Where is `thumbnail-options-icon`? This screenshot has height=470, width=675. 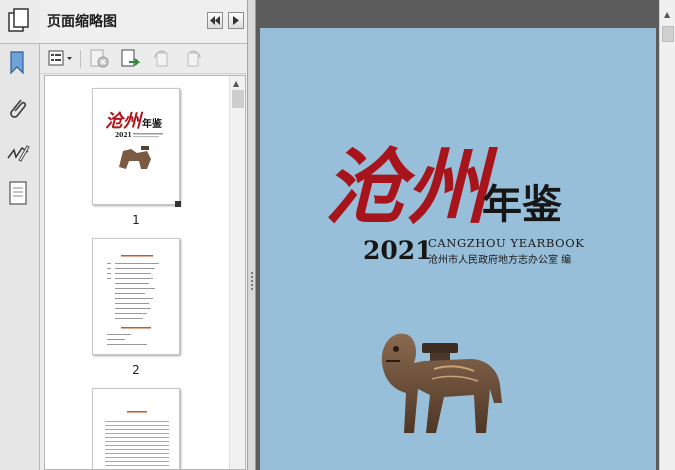 thumbnail-options-icon is located at coordinates (61, 59).